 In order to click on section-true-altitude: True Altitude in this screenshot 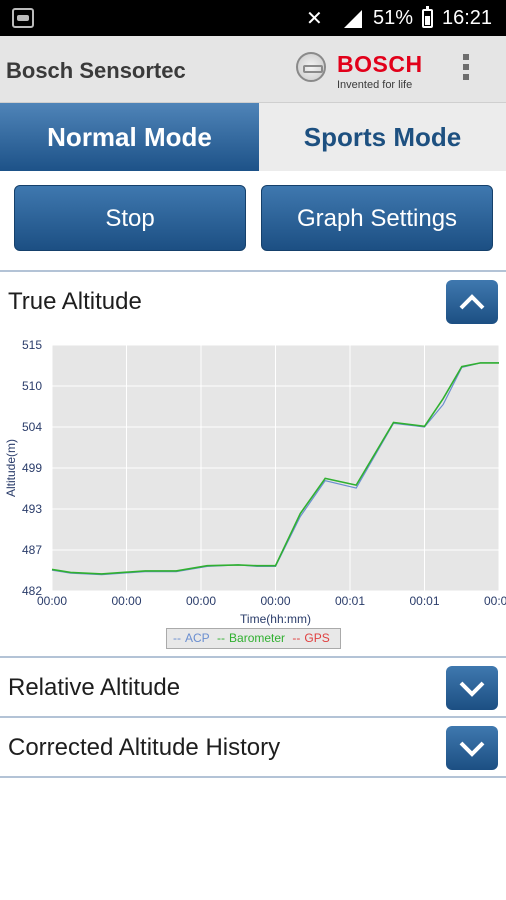, I will do `click(253, 300)`.